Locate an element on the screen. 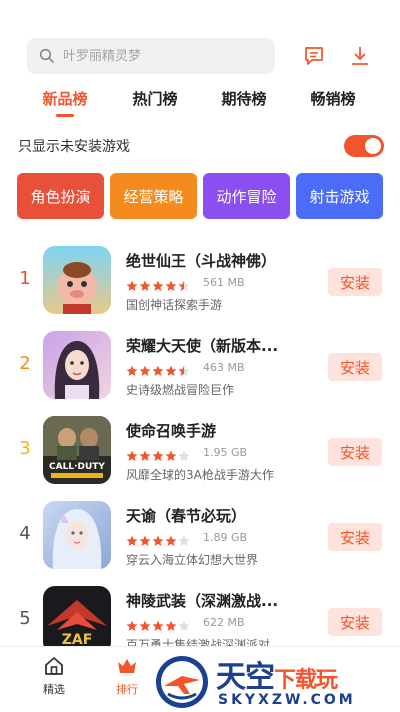  list-item: 2 荣耀大天使（新版本... 463 MB 史诗级燃战冒险巨作 安装 is located at coordinates (200, 365).